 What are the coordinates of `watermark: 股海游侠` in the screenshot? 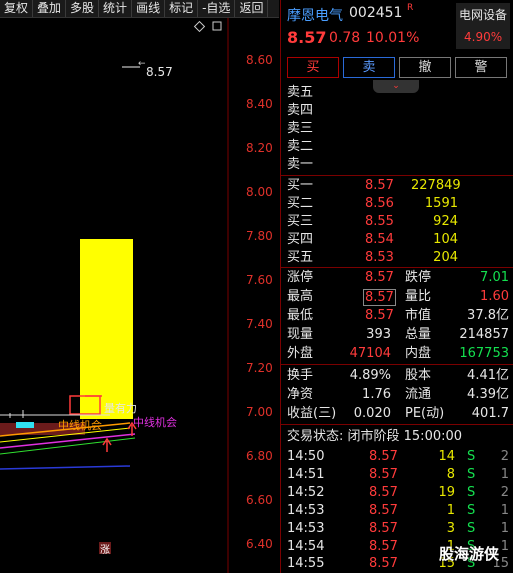 It's located at (469, 554).